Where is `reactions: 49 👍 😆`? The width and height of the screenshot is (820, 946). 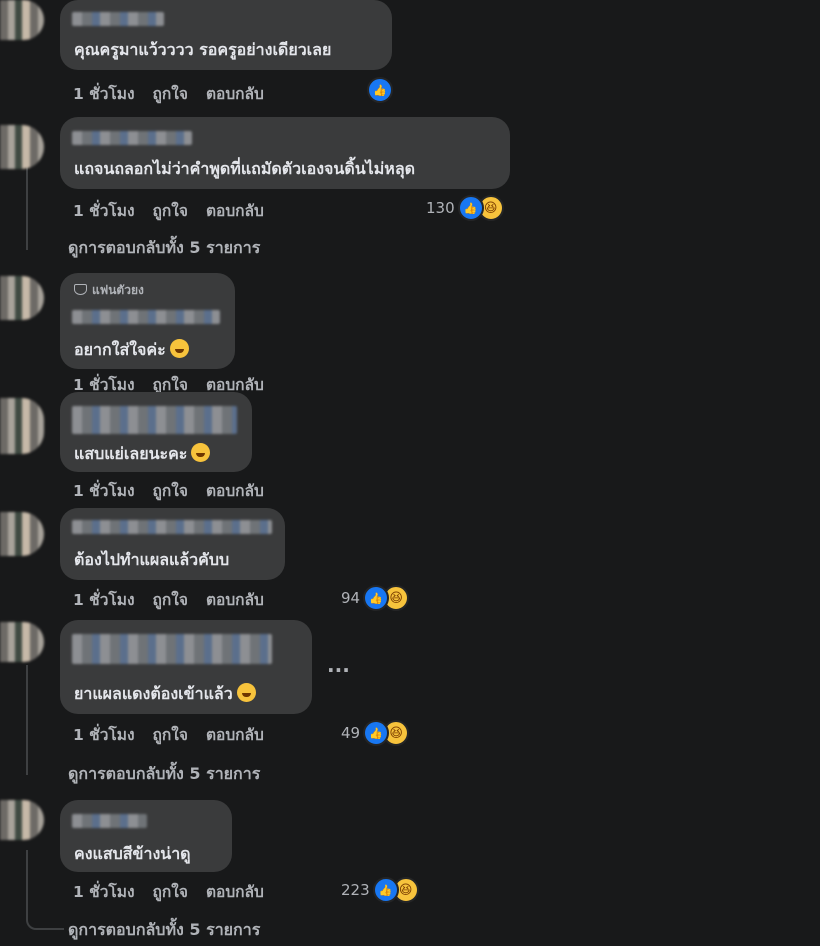 reactions: 49 👍 😆 is located at coordinates (375, 733).